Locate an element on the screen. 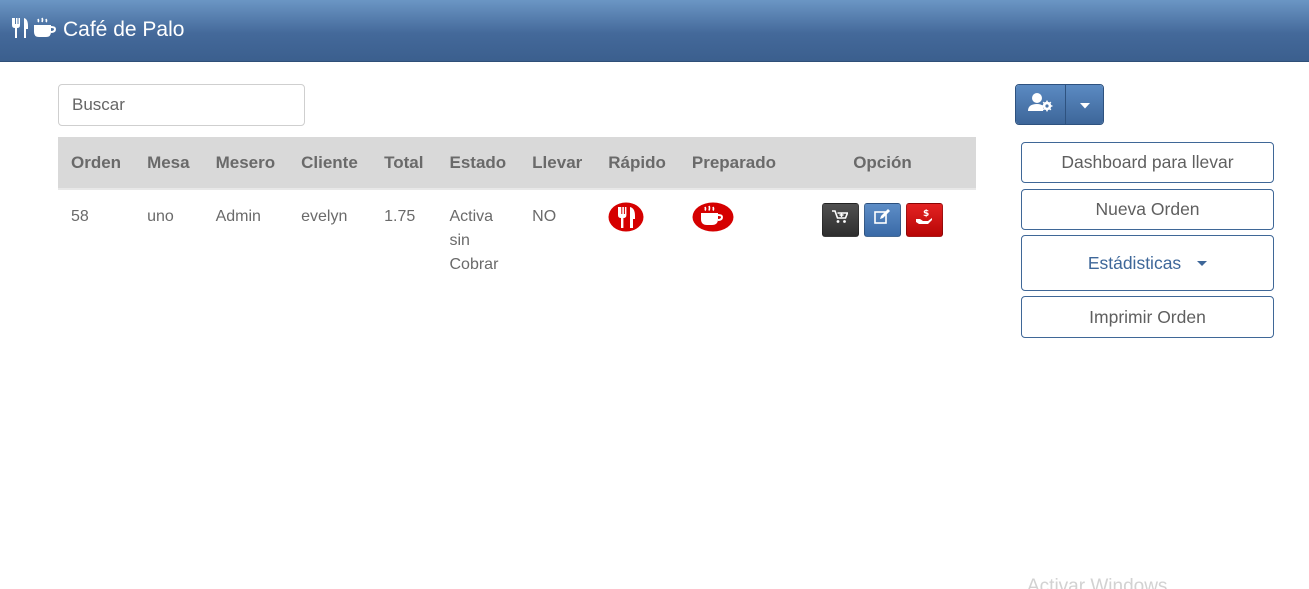  cart-button is located at coordinates (840, 220).